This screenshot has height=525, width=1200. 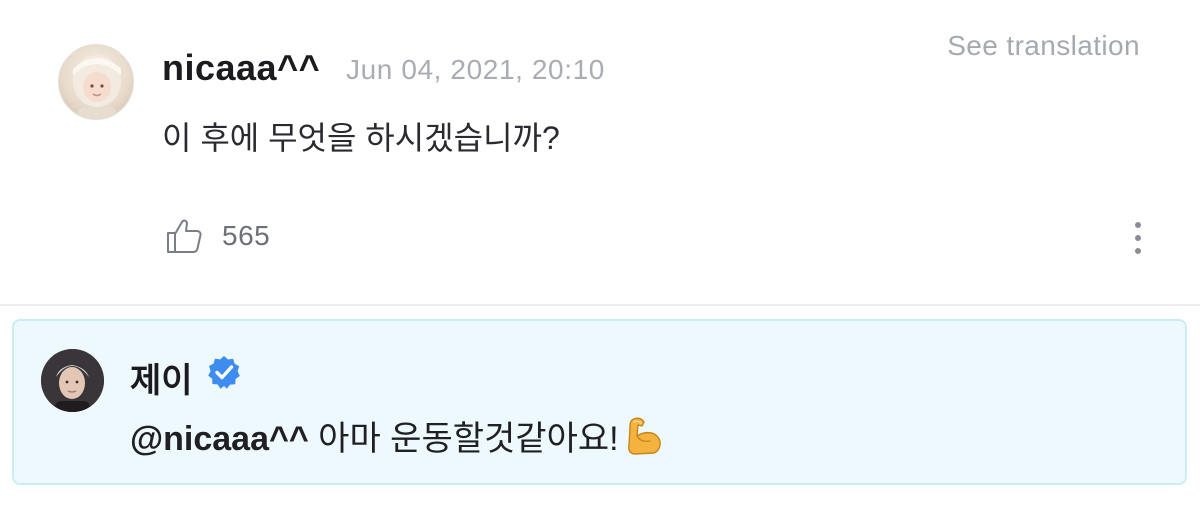 I want to click on flexed-biceps-emoji, so click(x=644, y=436).